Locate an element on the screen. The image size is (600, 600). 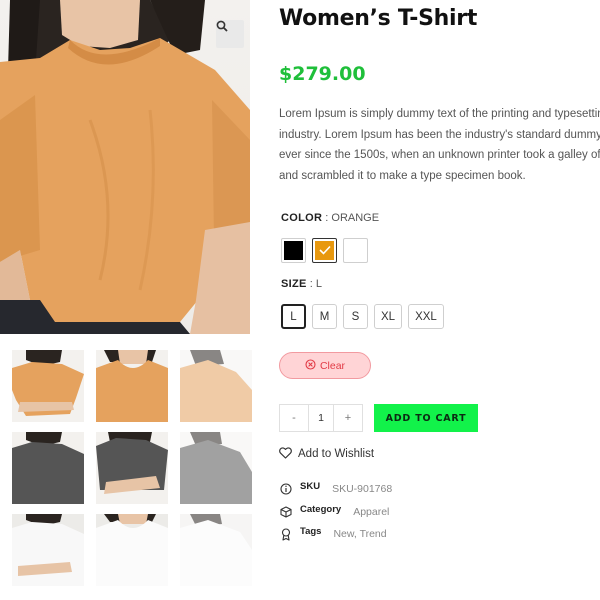
color-label-row: COLOR : ORANGE is located at coordinates (330, 218).